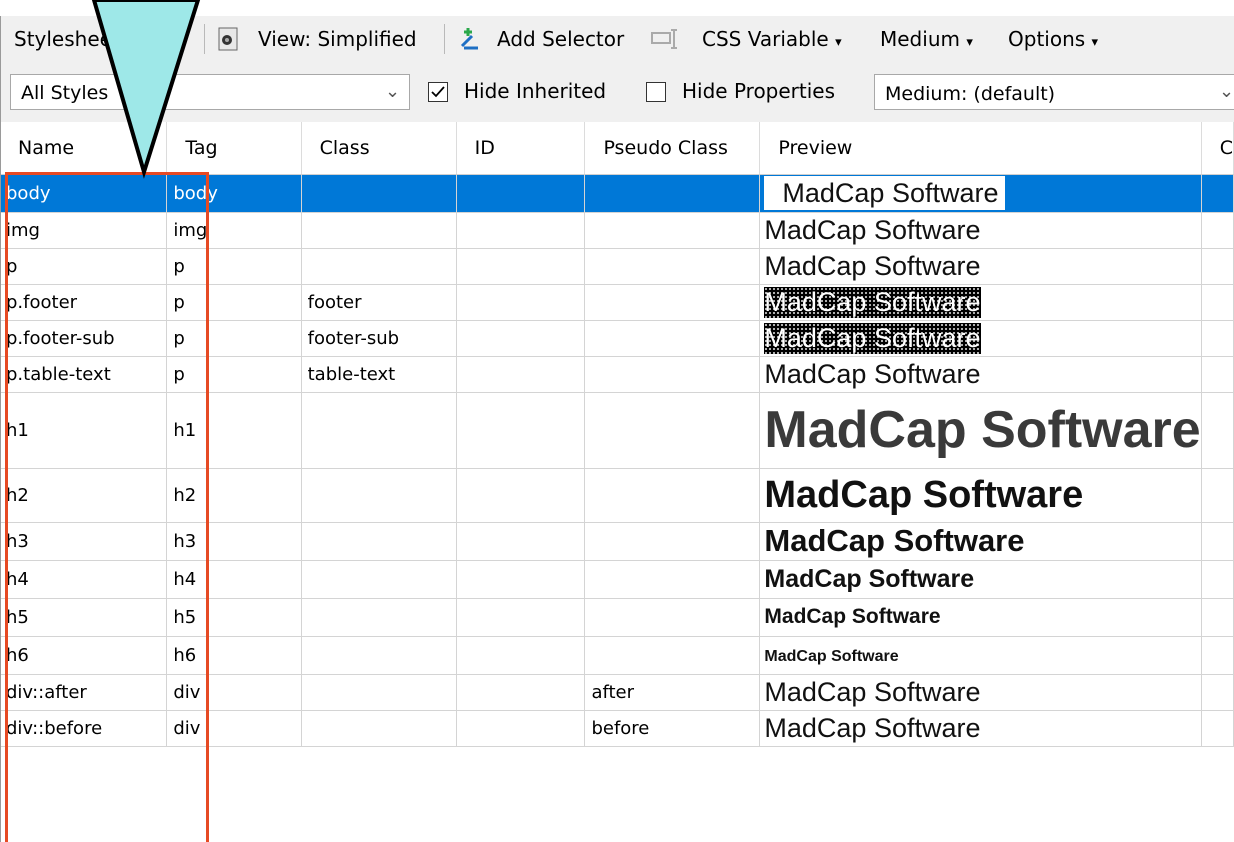  What do you see at coordinates (471, 41) in the screenshot?
I see `add-selector-icon` at bounding box center [471, 41].